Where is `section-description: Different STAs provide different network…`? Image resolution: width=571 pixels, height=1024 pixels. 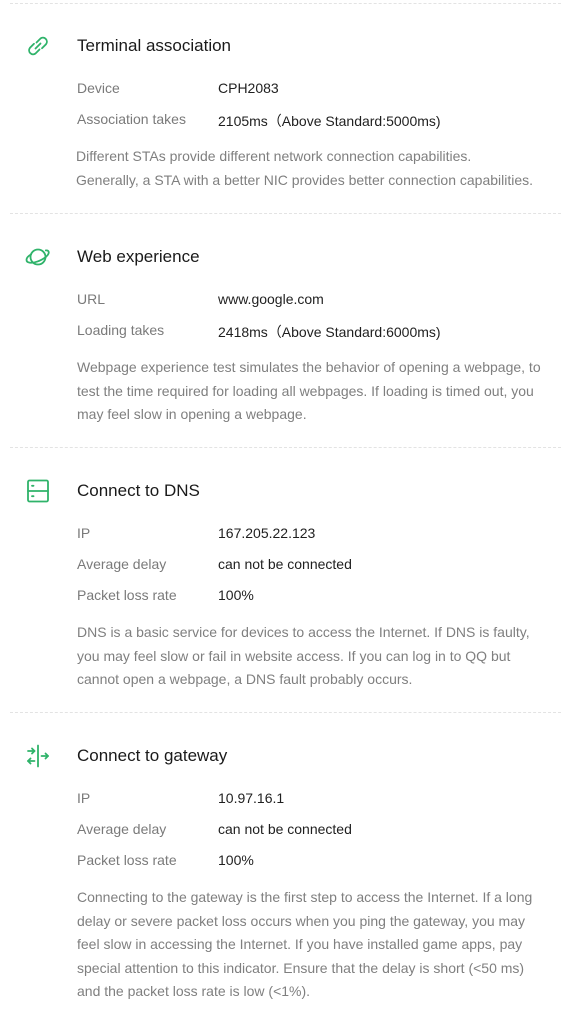
section-description: Different STAs provide different network… is located at coordinates (305, 168).